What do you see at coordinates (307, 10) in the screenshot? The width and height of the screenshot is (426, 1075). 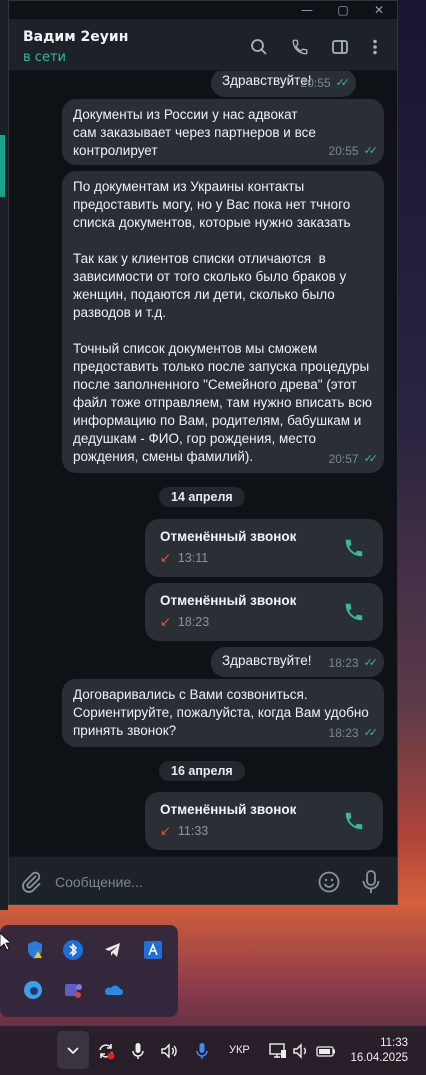 I see `minimize-button: —` at bounding box center [307, 10].